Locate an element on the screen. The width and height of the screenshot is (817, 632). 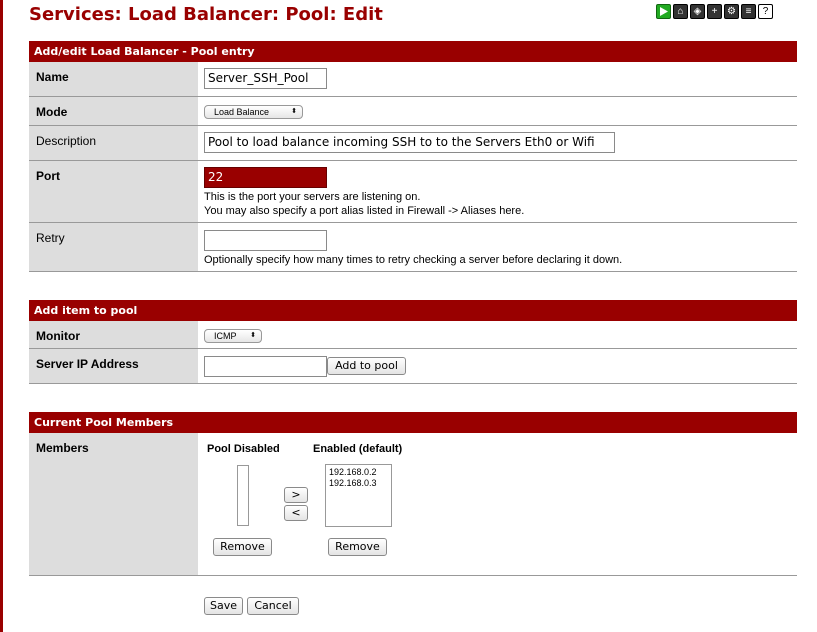
pool-disabled-header: Pool Disabled is located at coordinates (243, 449).